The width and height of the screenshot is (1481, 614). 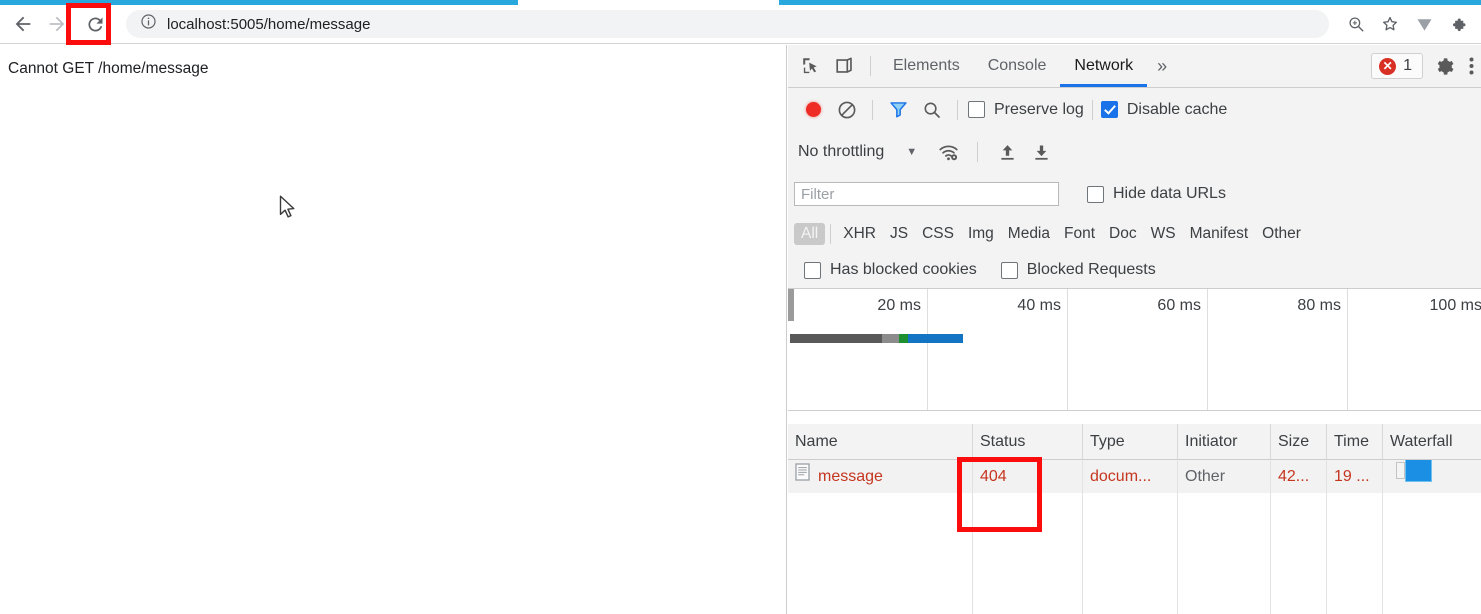 I want to click on status-cell: 404, so click(x=1028, y=476).